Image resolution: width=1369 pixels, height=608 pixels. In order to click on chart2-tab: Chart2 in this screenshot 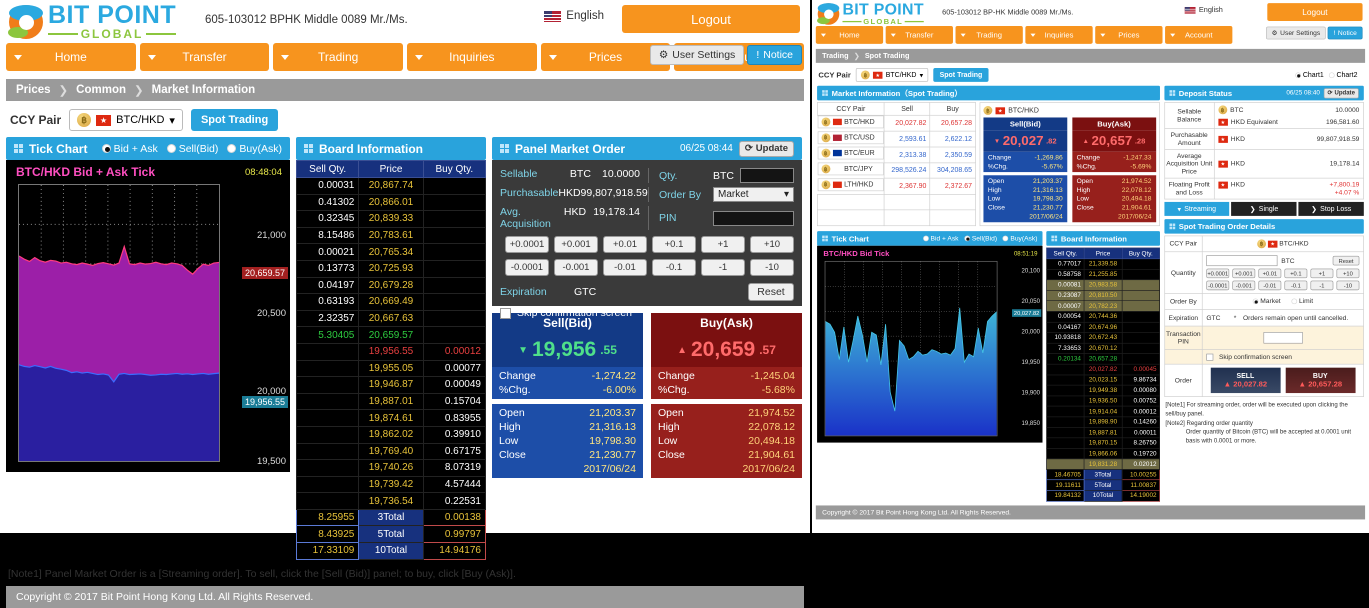, I will do `click(1342, 75)`.